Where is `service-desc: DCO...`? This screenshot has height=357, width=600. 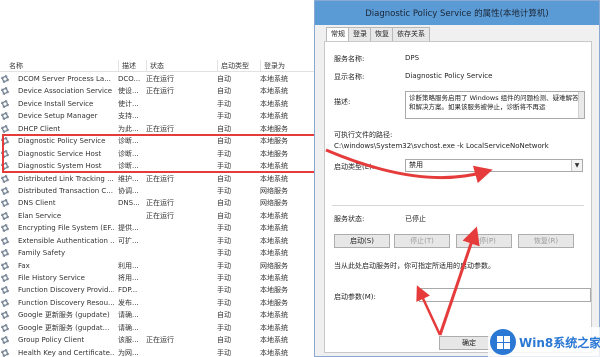 service-desc: DCO... is located at coordinates (129, 79).